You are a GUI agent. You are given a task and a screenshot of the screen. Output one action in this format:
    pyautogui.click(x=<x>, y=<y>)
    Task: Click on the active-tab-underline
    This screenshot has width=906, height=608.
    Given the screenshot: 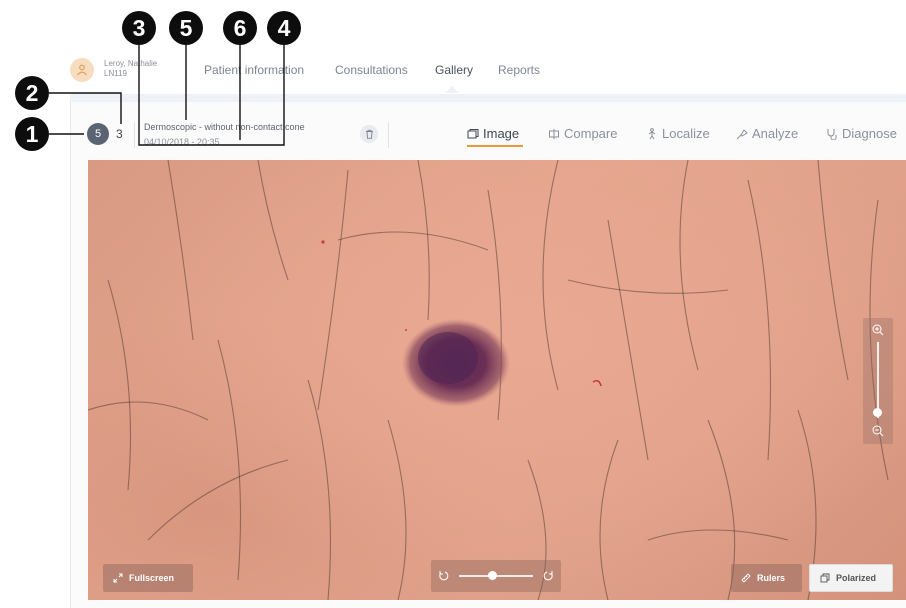 What is the action you would take?
    pyautogui.click(x=495, y=146)
    